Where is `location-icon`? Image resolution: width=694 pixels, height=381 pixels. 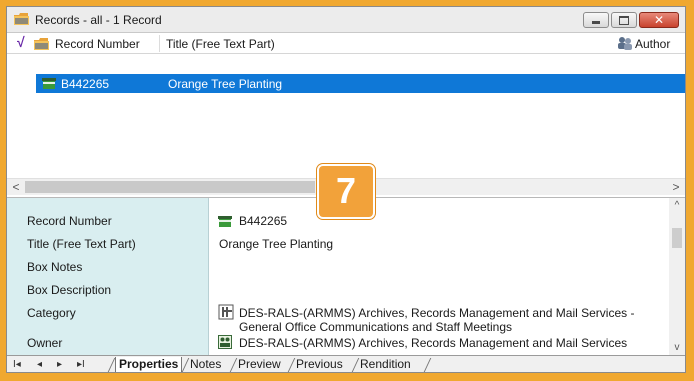
location-icon is located at coordinates (225, 342).